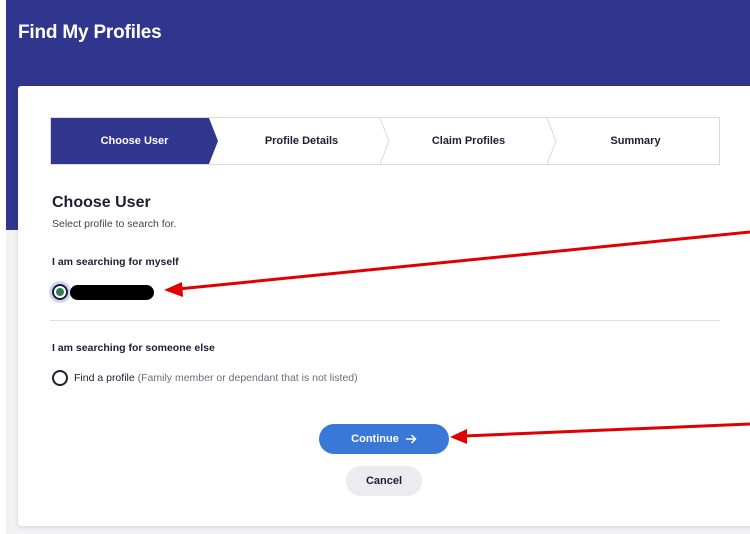 This screenshot has width=750, height=534. Describe the element at coordinates (104, 378) in the screenshot. I see `find-profile-label: Find a profile` at that location.